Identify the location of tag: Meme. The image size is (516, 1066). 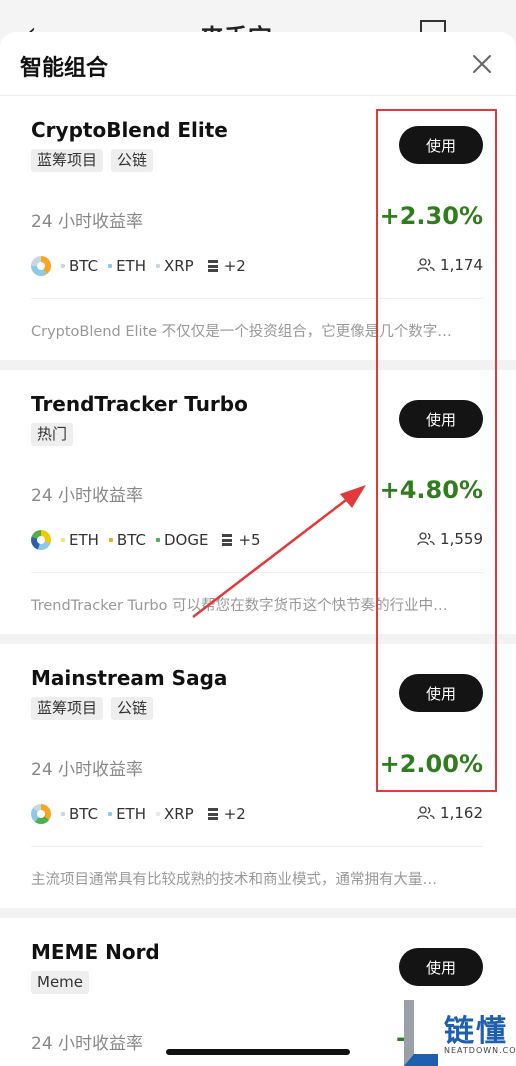
(60, 982).